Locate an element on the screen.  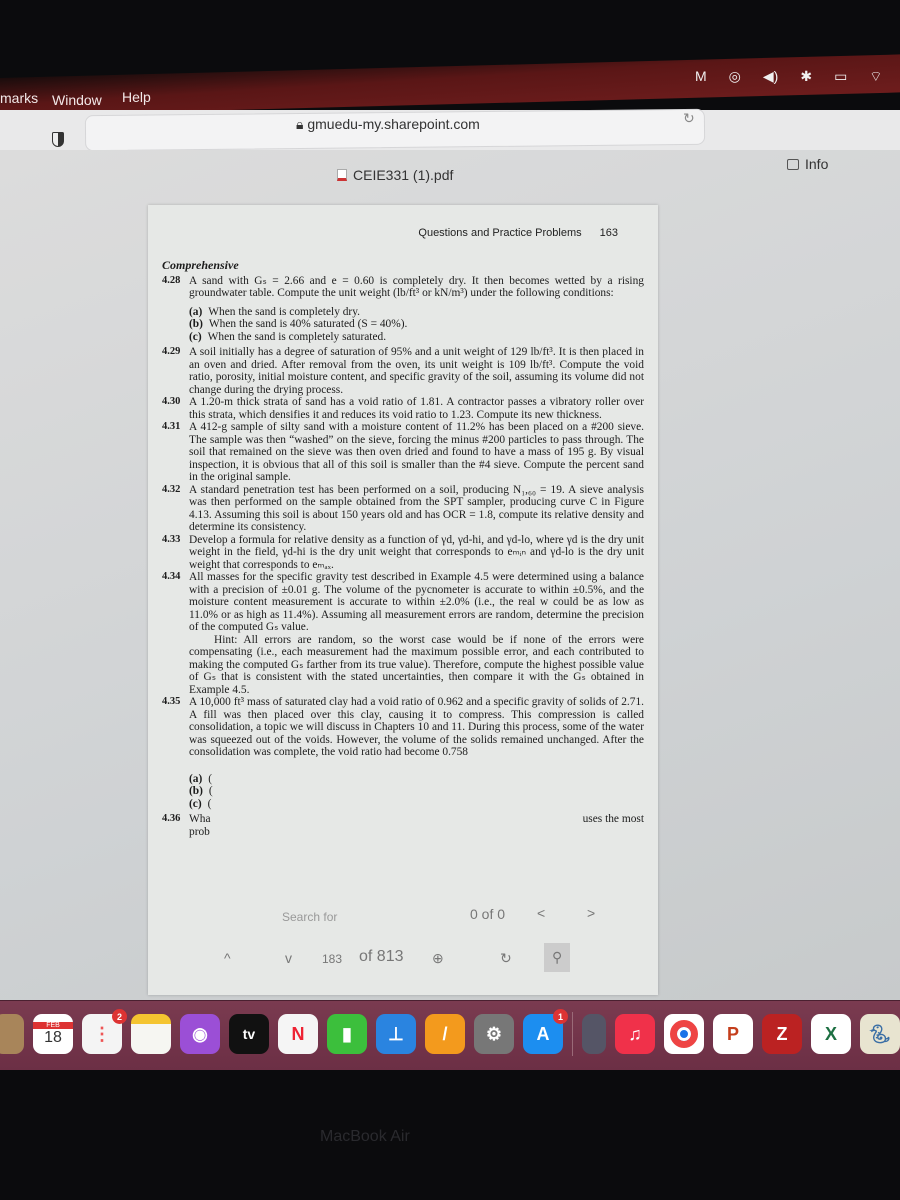
macbook-bezel-label: MacBook Air is located at coordinates (365, 1136).